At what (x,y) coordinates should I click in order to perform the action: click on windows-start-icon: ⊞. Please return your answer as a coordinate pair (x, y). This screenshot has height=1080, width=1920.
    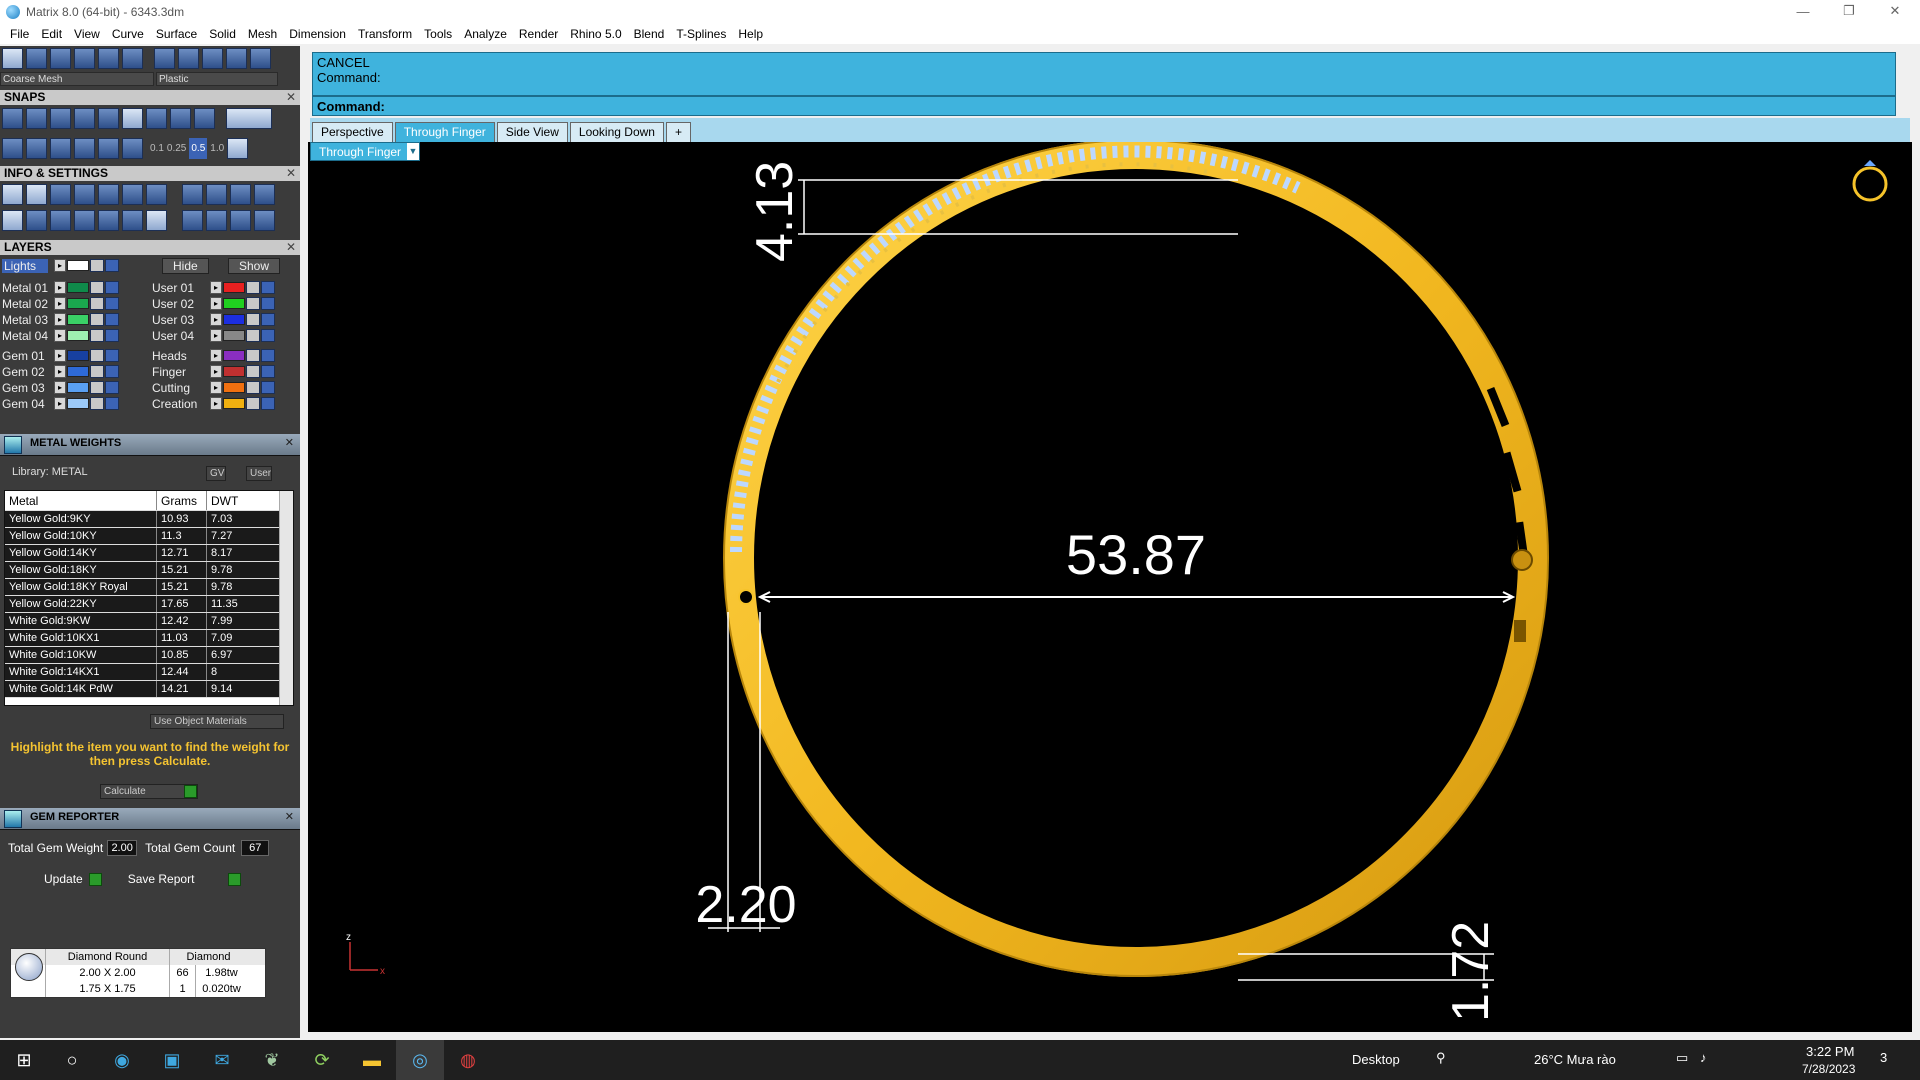
    Looking at the image, I should click on (24, 1060).